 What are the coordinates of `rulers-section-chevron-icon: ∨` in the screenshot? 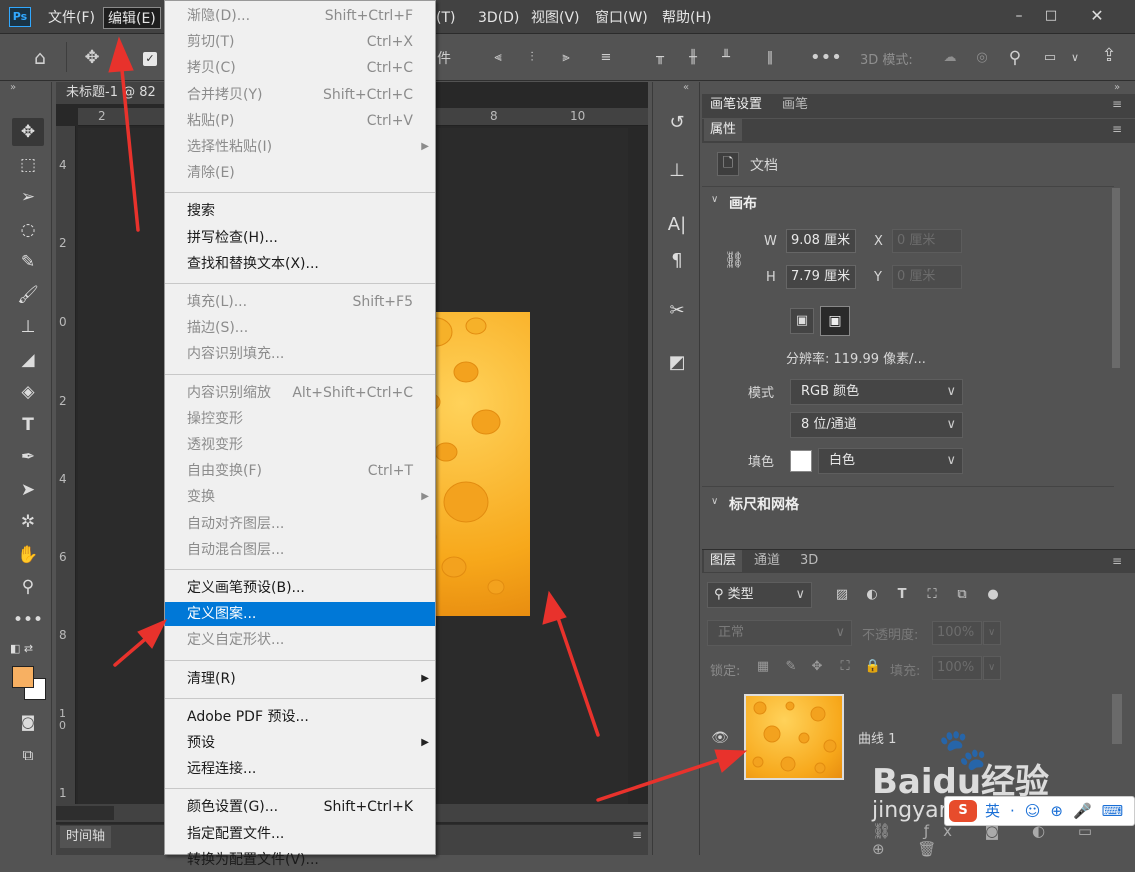 It's located at (714, 501).